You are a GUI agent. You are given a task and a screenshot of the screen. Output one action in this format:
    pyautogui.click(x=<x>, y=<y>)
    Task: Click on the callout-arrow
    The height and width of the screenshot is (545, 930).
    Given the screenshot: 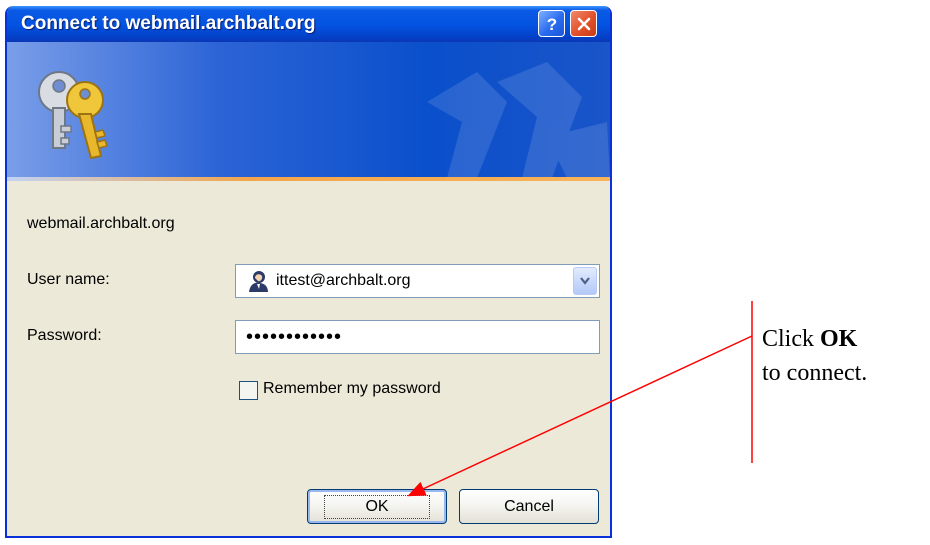 What is the action you would take?
    pyautogui.click(x=580, y=416)
    